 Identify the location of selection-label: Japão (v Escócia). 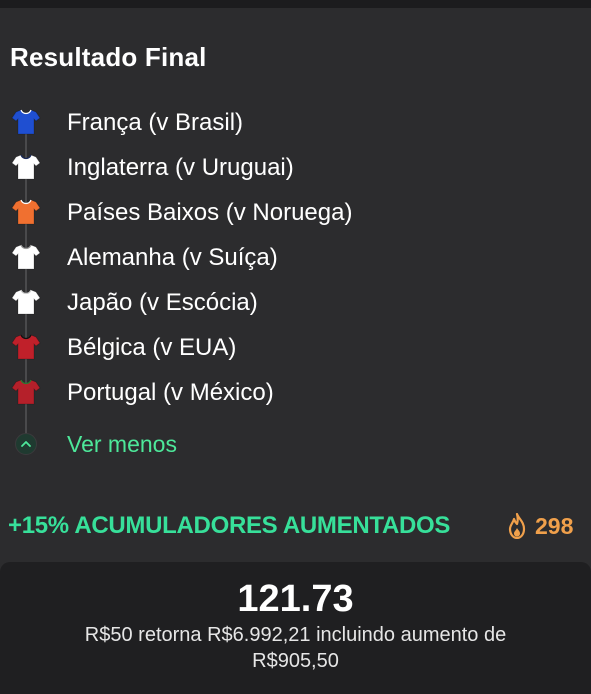
(162, 302).